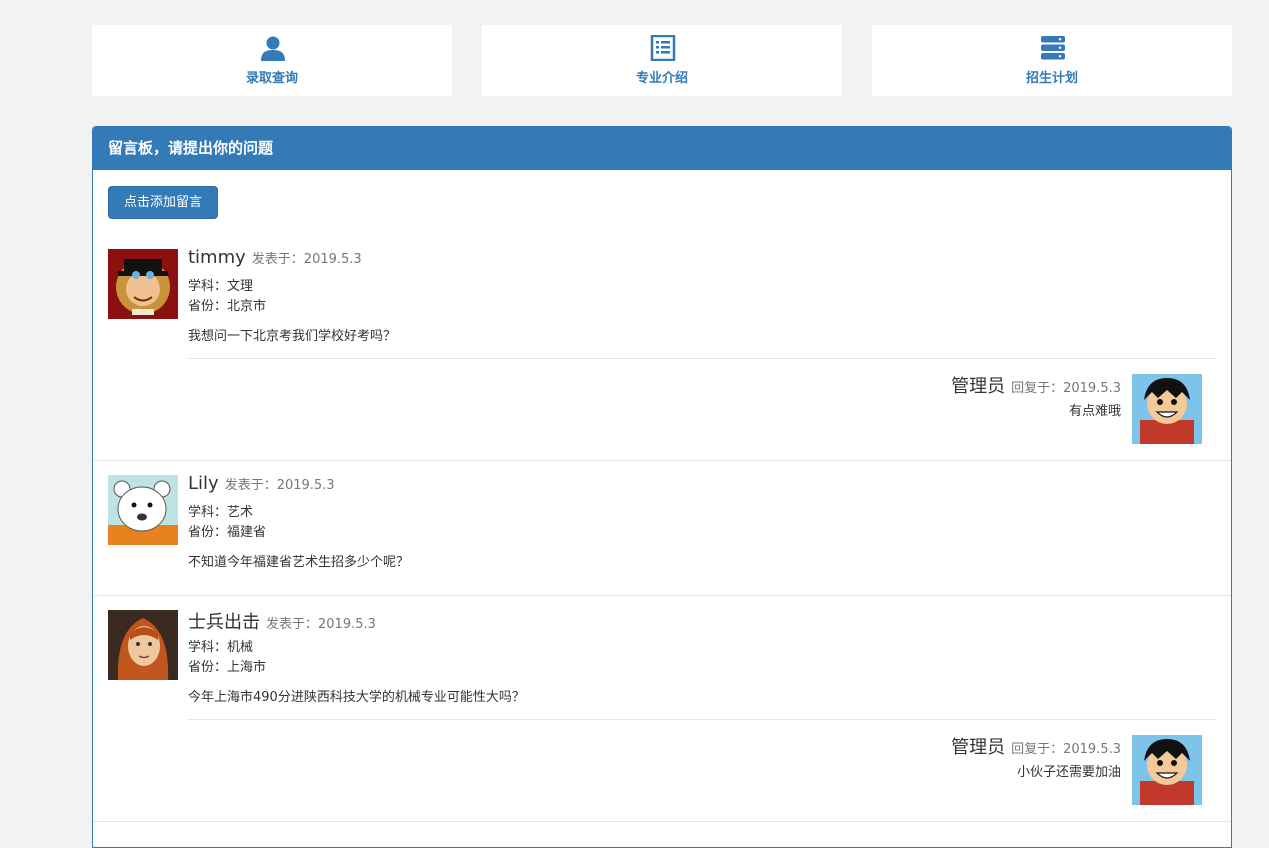  Describe the element at coordinates (143, 645) in the screenshot. I see `avatar-soldier` at that location.